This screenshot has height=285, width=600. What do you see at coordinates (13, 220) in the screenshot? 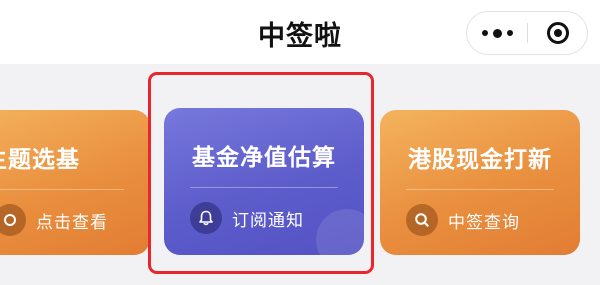
I see `tap-icon` at bounding box center [13, 220].